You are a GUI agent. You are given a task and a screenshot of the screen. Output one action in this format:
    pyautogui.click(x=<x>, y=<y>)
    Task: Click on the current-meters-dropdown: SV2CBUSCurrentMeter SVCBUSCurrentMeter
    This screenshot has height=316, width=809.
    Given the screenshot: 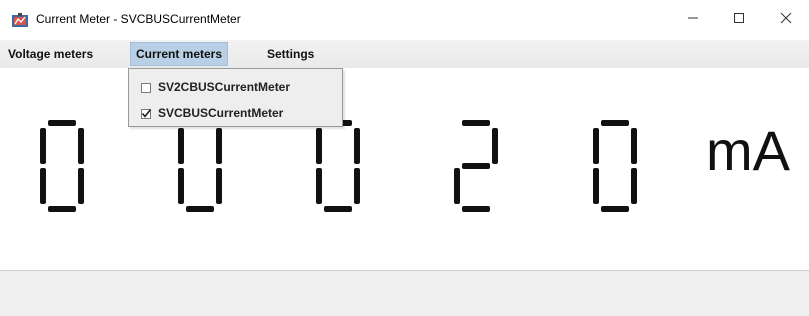 What is the action you would take?
    pyautogui.click(x=235, y=97)
    